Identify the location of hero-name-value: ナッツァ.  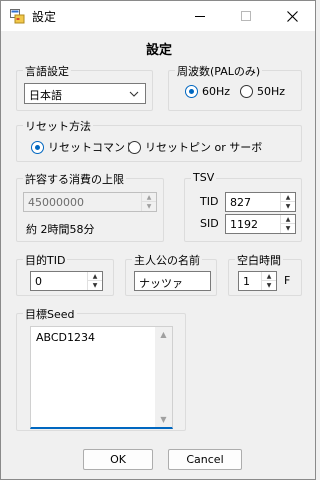
(161, 283).